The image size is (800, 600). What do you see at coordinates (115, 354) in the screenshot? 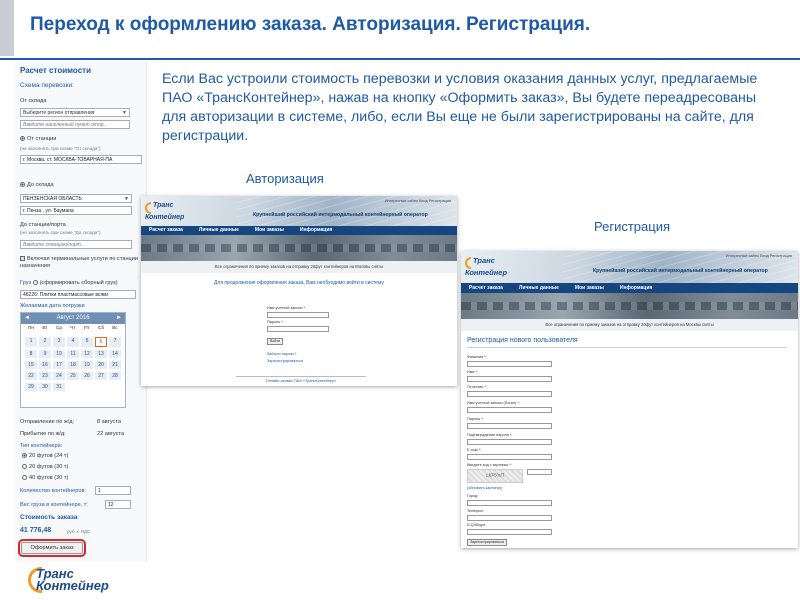
I see `calendar-day: 14` at bounding box center [115, 354].